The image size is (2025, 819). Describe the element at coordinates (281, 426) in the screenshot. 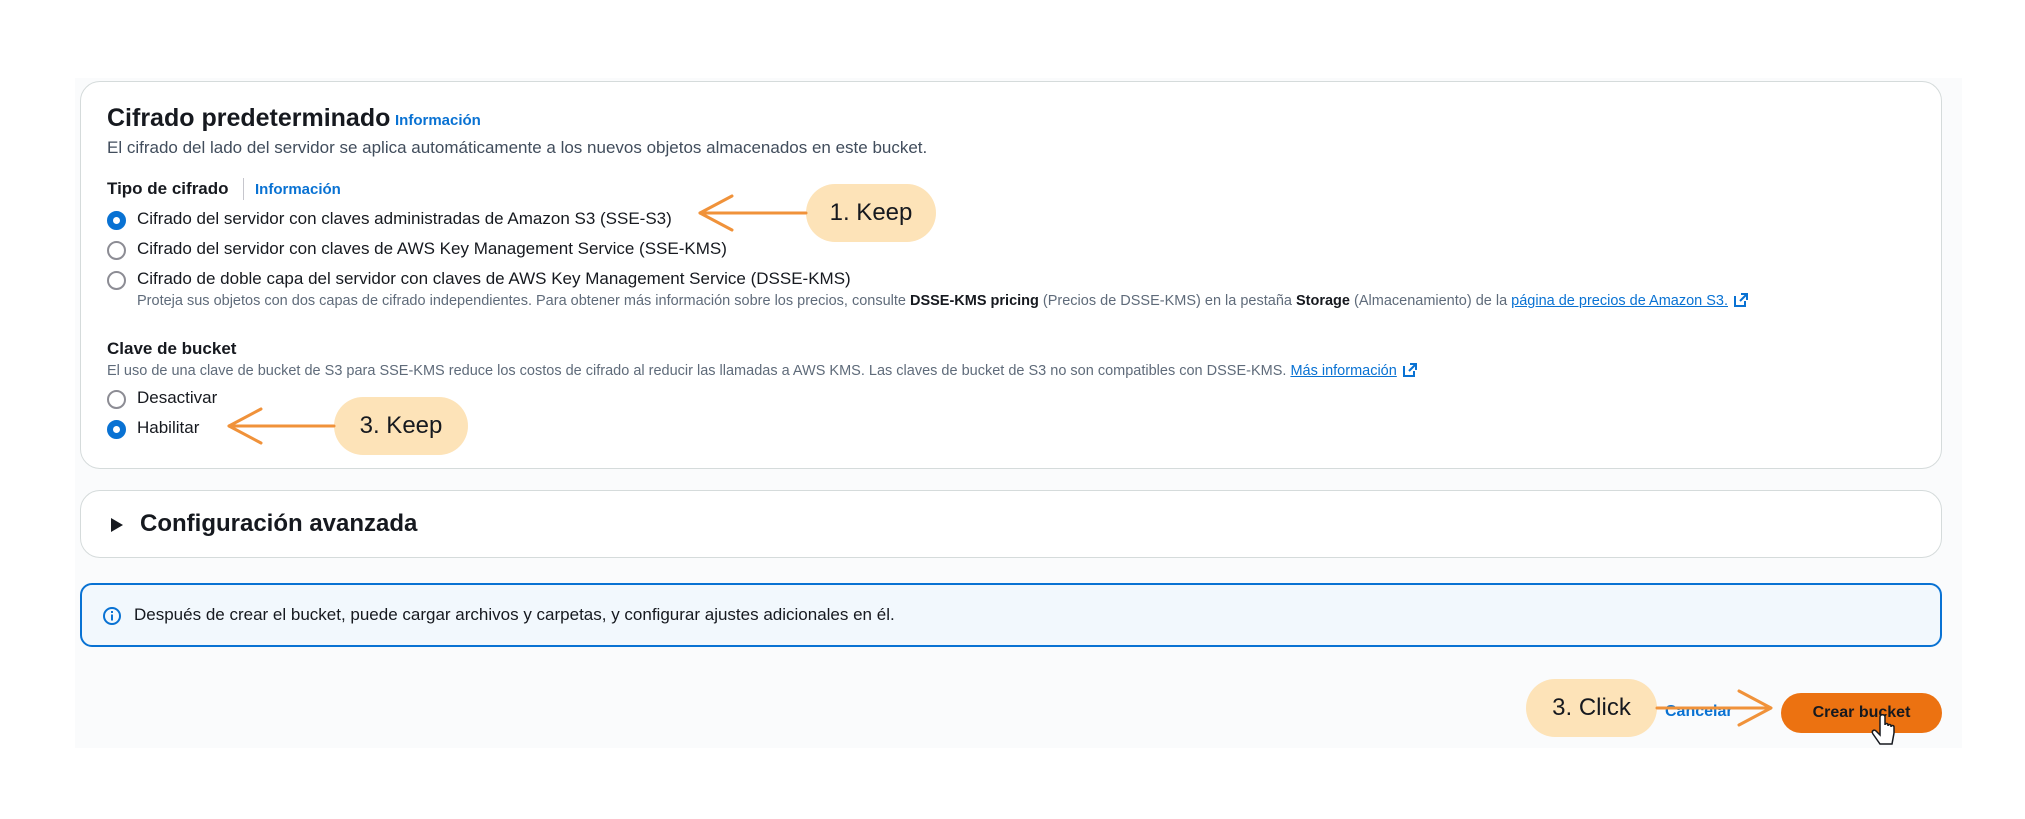

I see `arrow-to-enable` at that location.